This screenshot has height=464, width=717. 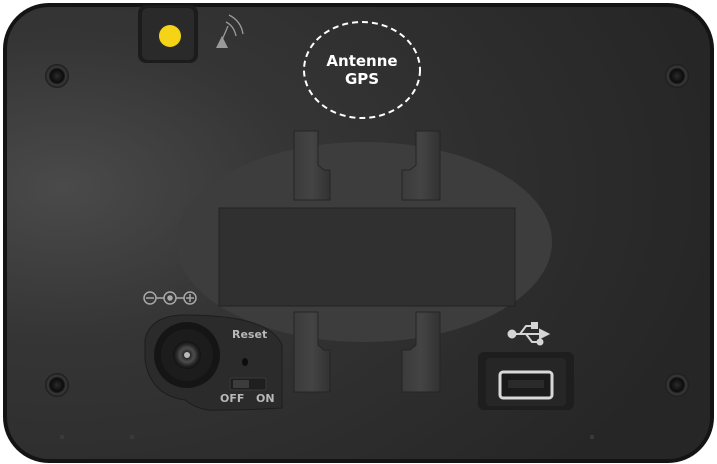 I want to click on gps-antenna-callout: Antenne GPS, so click(x=362, y=70).